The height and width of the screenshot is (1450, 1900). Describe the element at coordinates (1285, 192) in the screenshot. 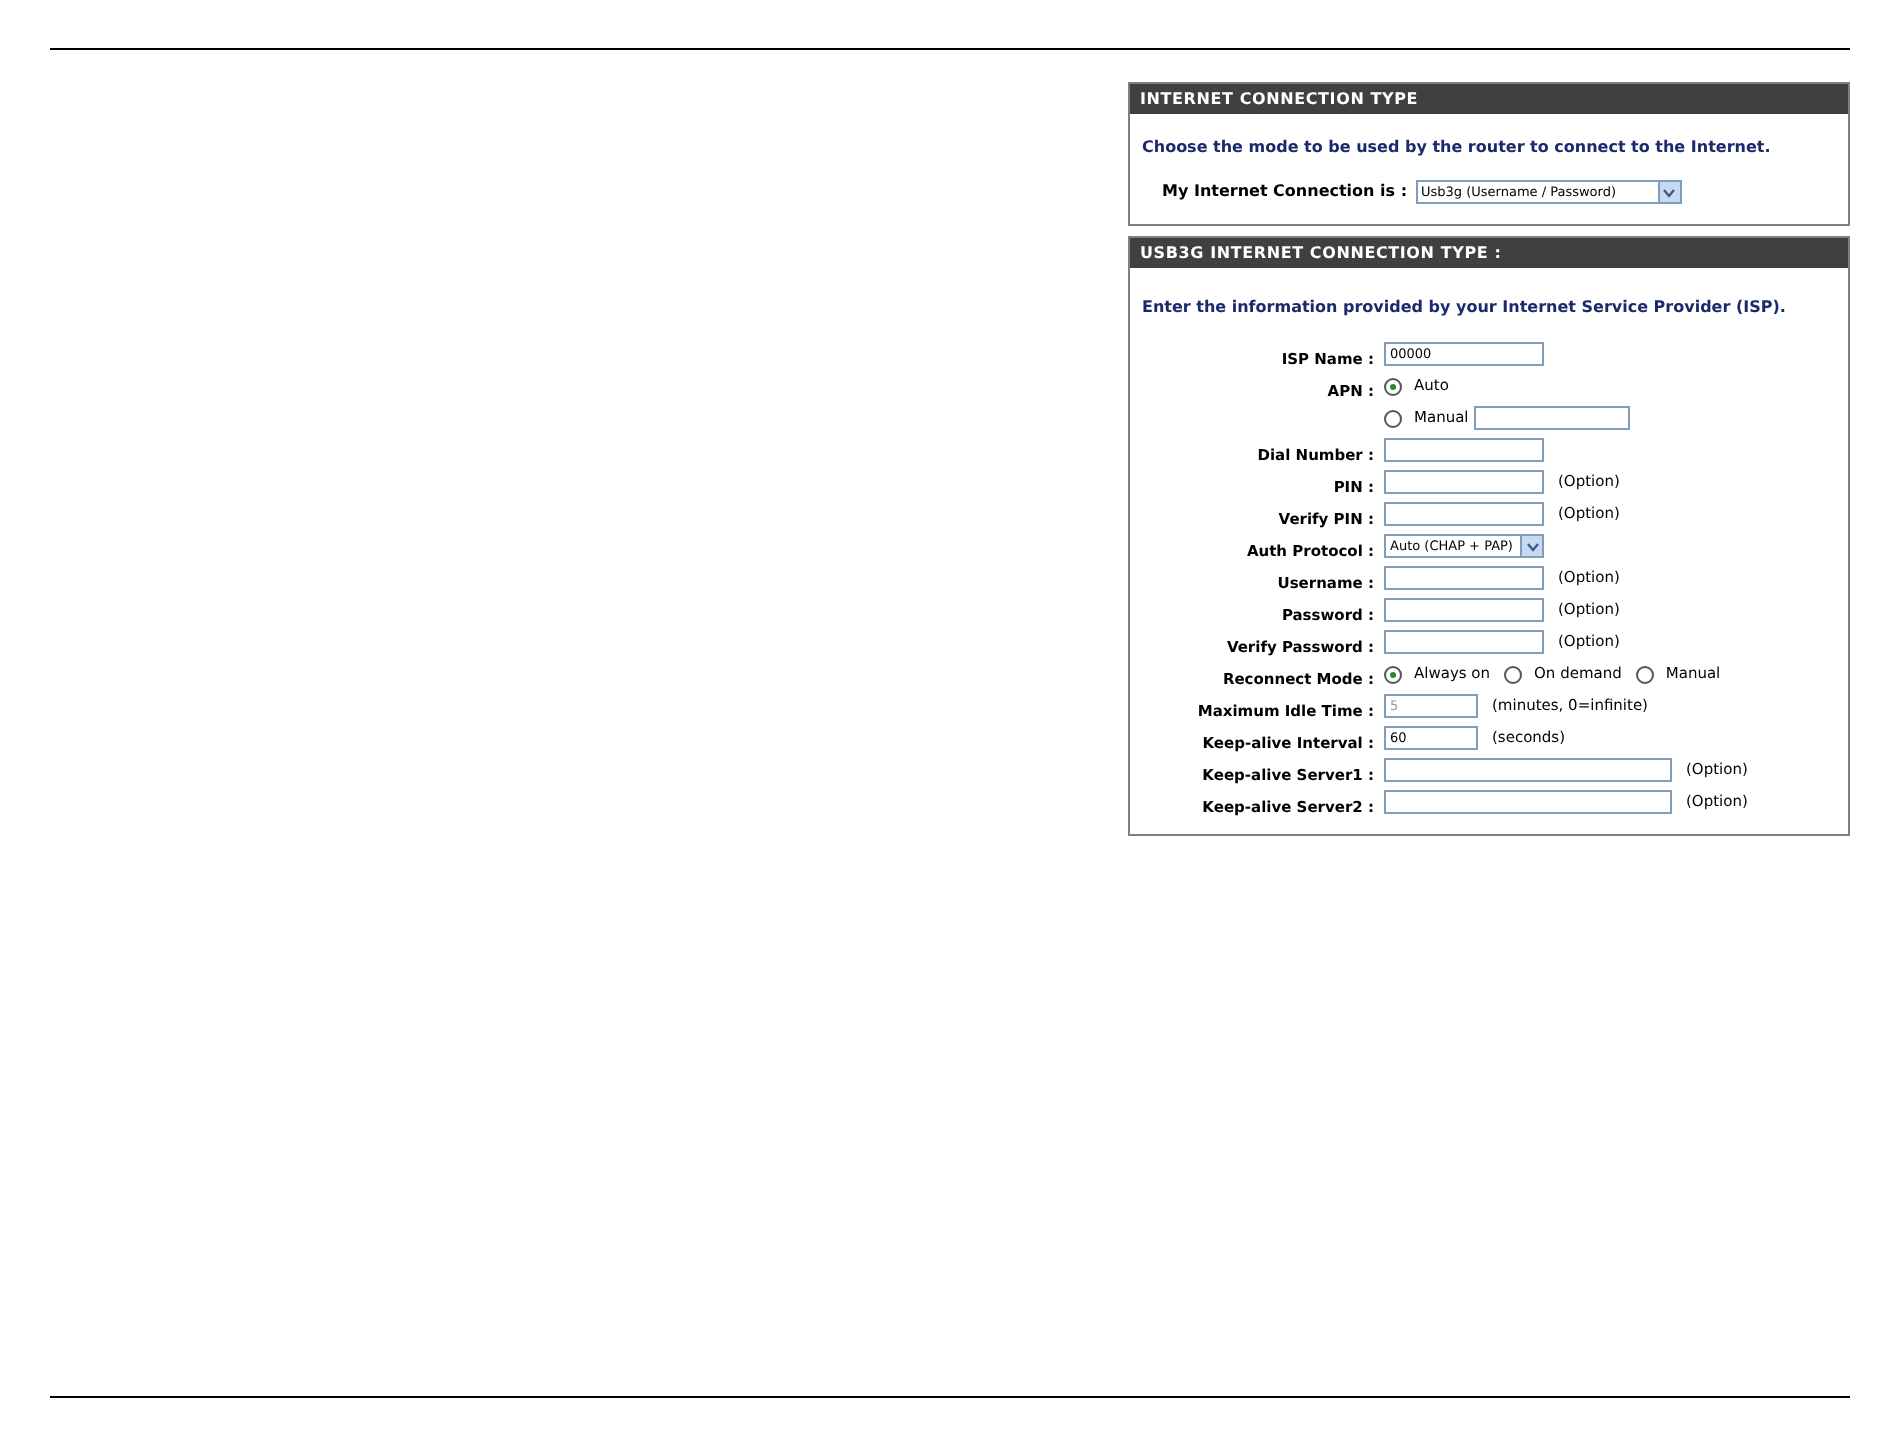

I see `field-label: My Internet Connection is :` at that location.